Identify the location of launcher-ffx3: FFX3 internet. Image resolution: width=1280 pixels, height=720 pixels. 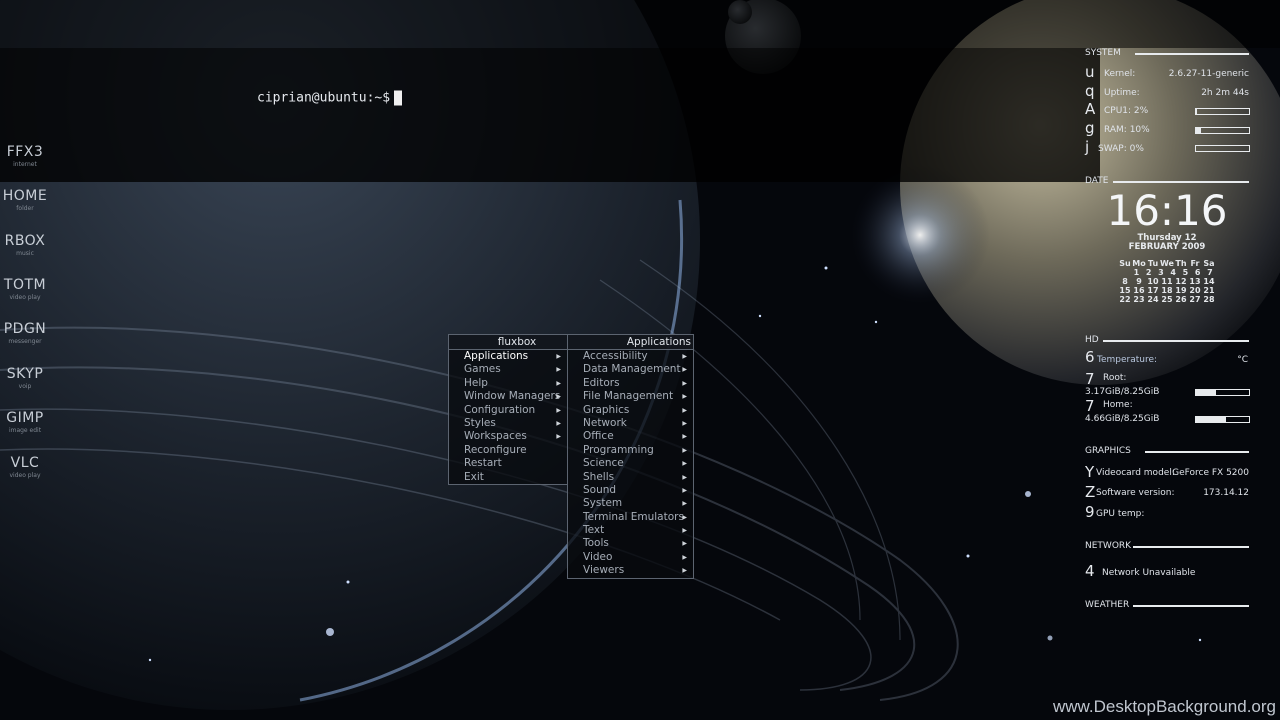
(25, 156).